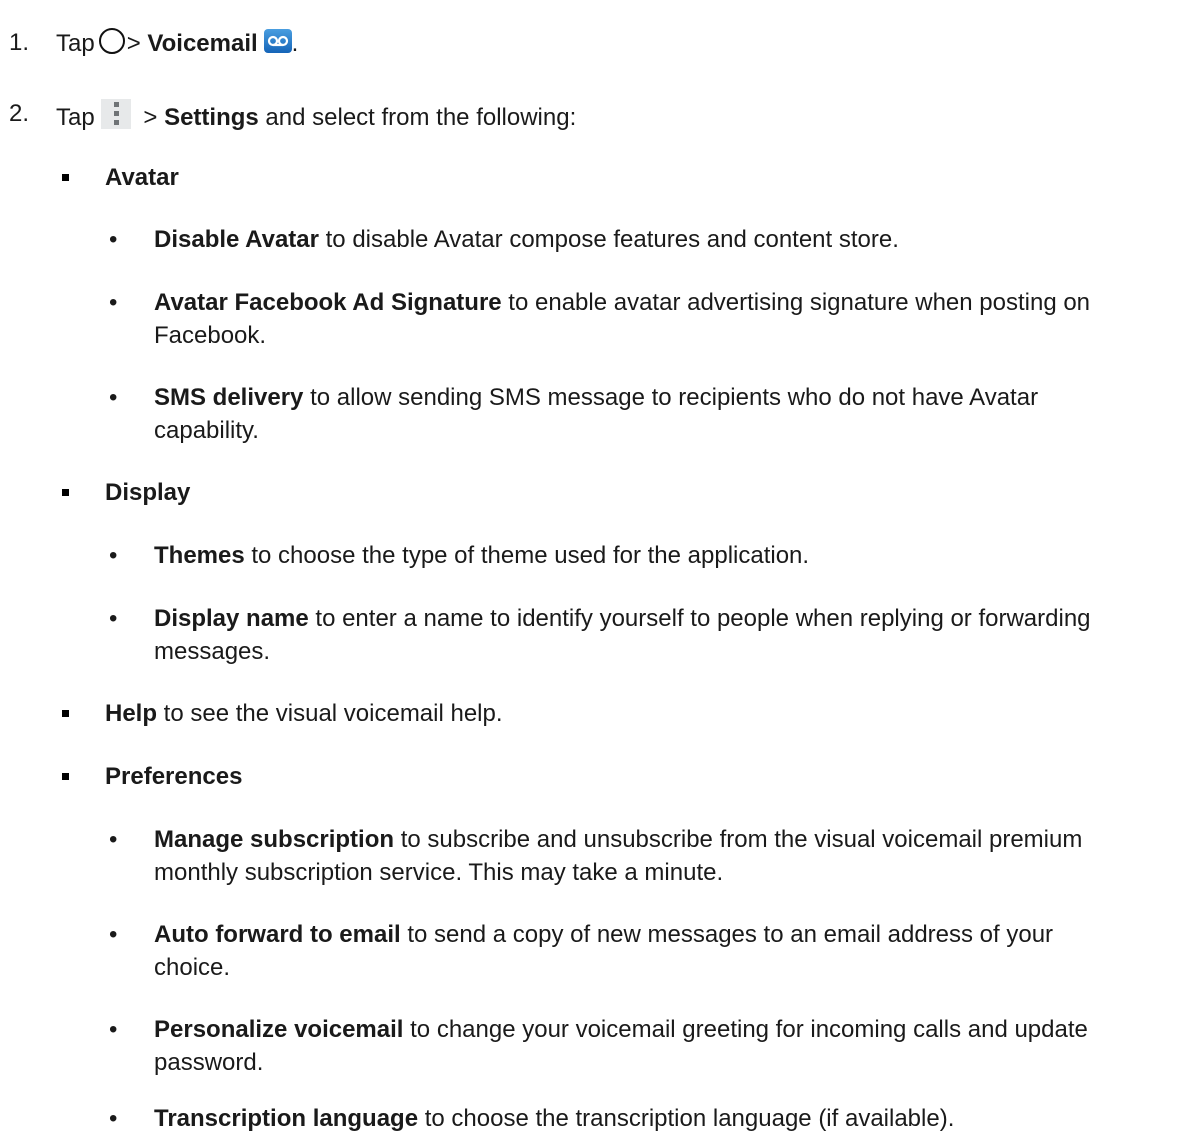 The height and width of the screenshot is (1144, 1204). I want to click on step-number: 1., so click(19, 42).